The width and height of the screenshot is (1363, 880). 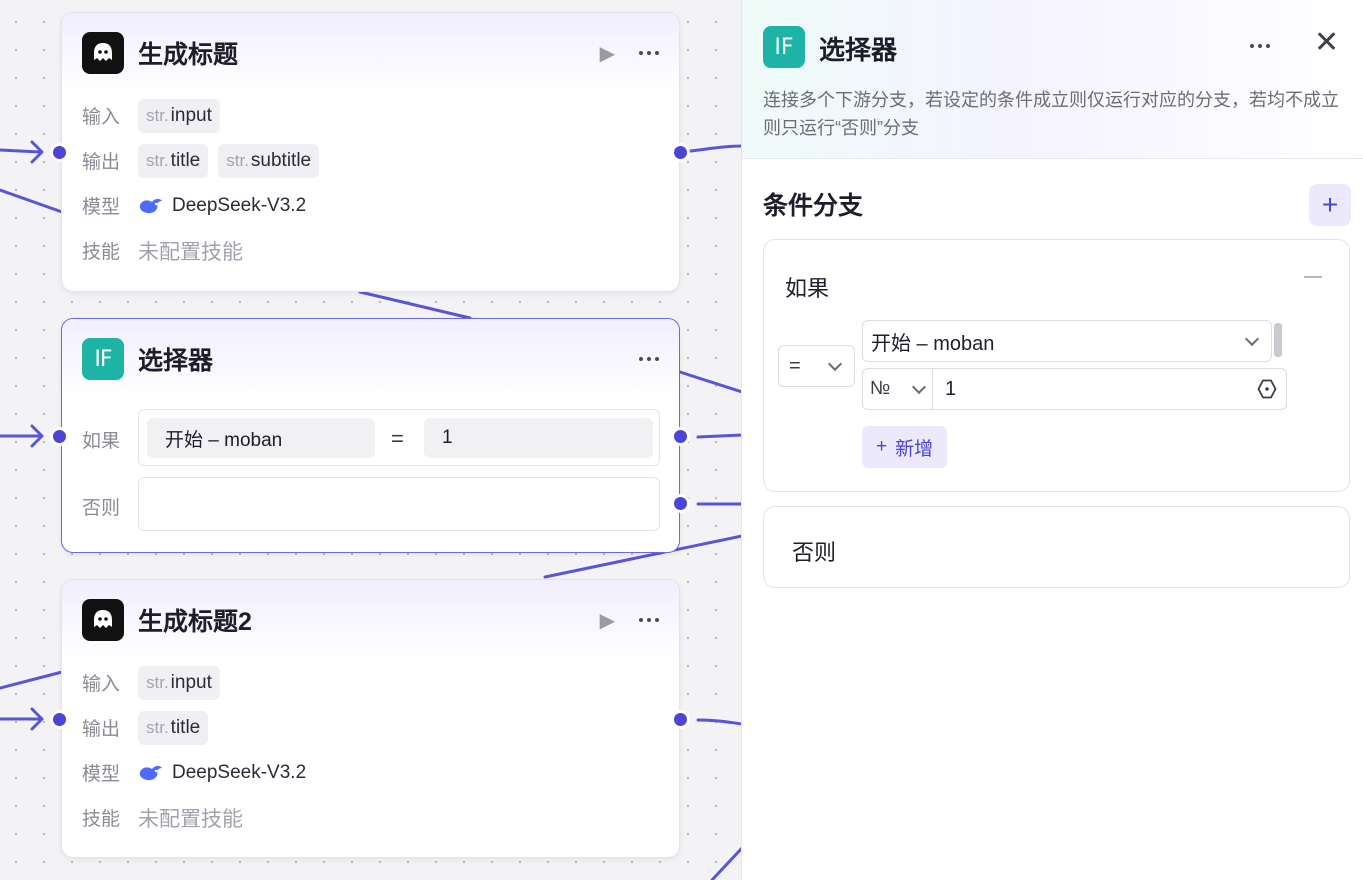 What do you see at coordinates (1267, 389) in the screenshot?
I see `variable-icon` at bounding box center [1267, 389].